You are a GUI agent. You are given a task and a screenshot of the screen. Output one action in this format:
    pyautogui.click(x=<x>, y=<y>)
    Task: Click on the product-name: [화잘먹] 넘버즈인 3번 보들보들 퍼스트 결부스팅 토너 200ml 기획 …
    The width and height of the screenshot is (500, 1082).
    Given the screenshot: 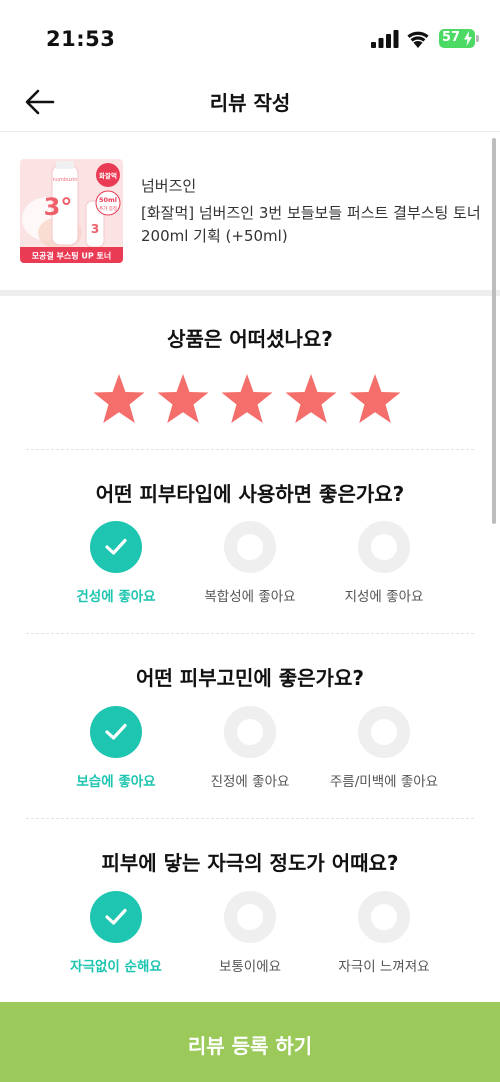 What is the action you would take?
    pyautogui.click(x=311, y=224)
    